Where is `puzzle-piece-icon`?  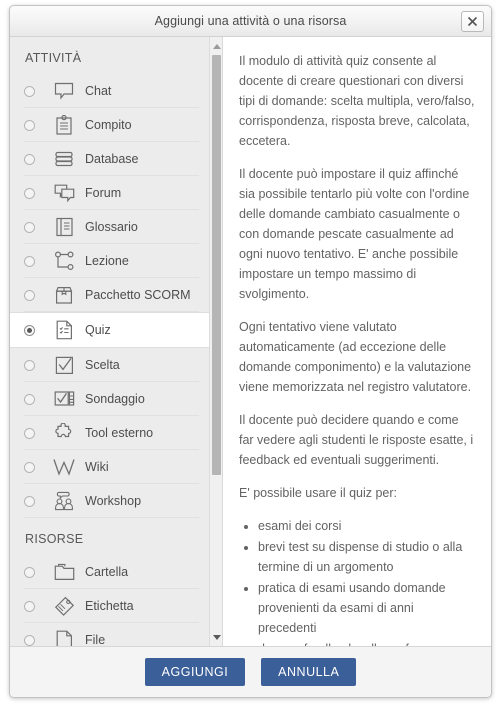 puzzle-piece-icon is located at coordinates (64, 433).